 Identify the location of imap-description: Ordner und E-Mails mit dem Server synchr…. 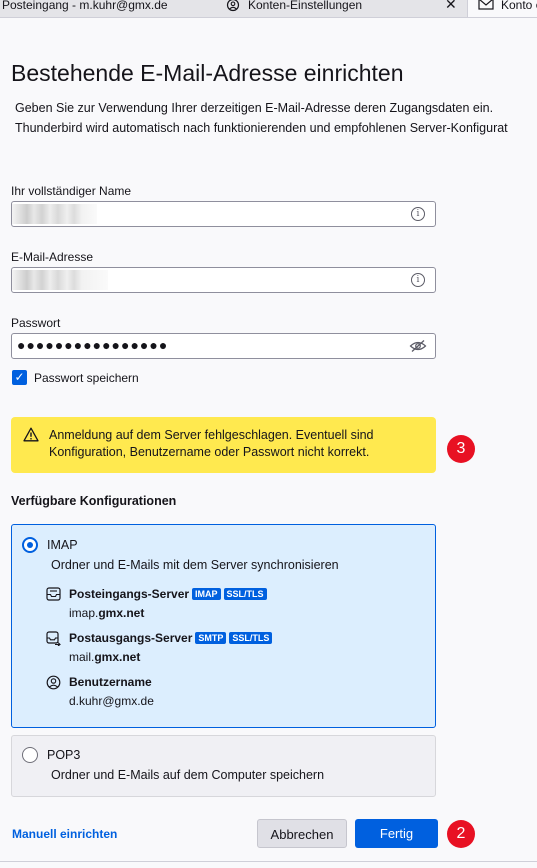
(195, 565).